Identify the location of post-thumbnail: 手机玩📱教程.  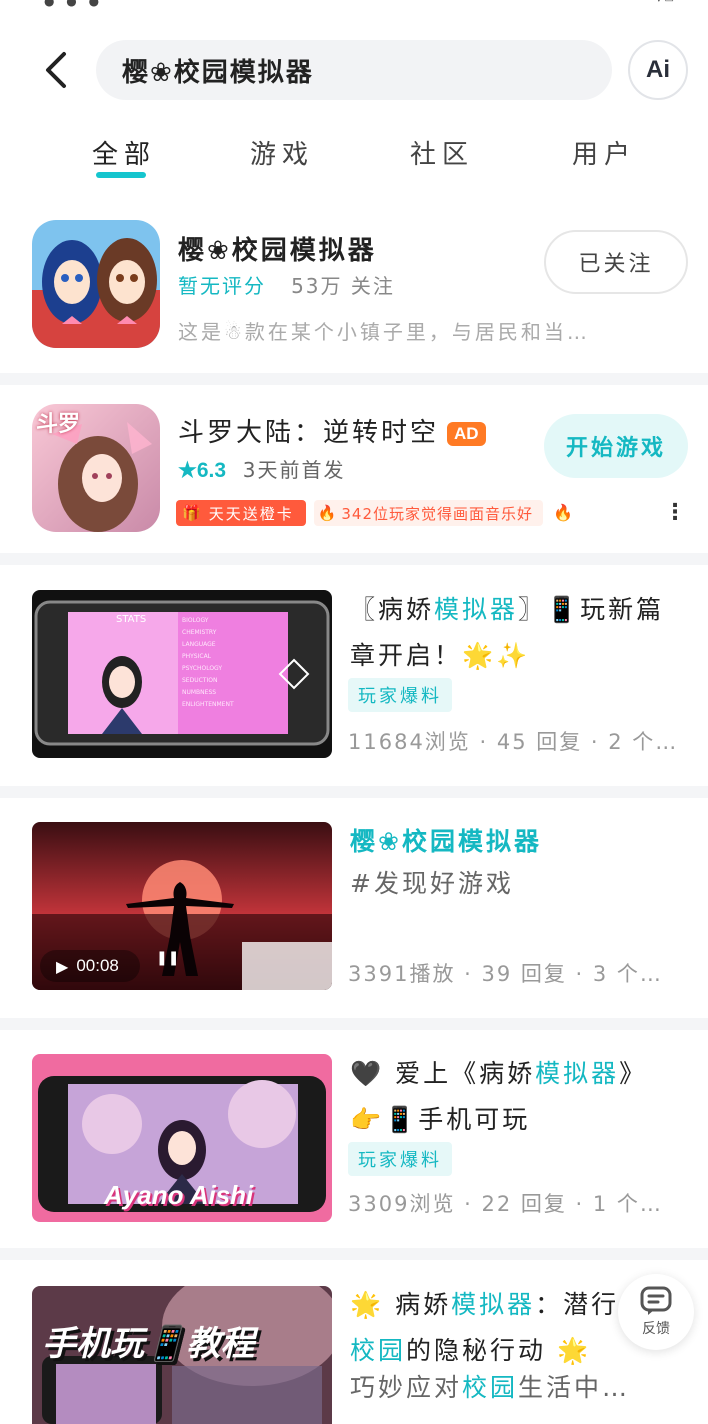
(182, 1355).